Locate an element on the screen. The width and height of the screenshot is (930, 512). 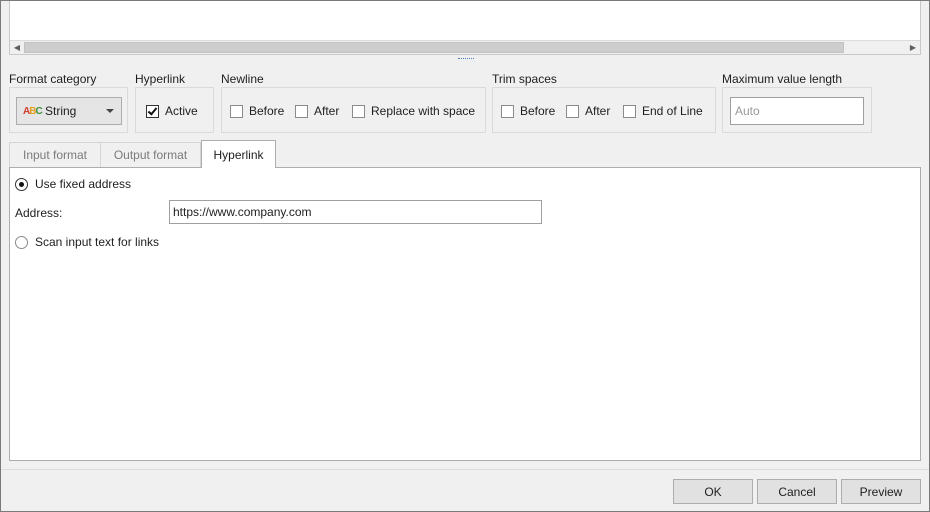
newline-group-label: Newline is located at coordinates (242, 79).